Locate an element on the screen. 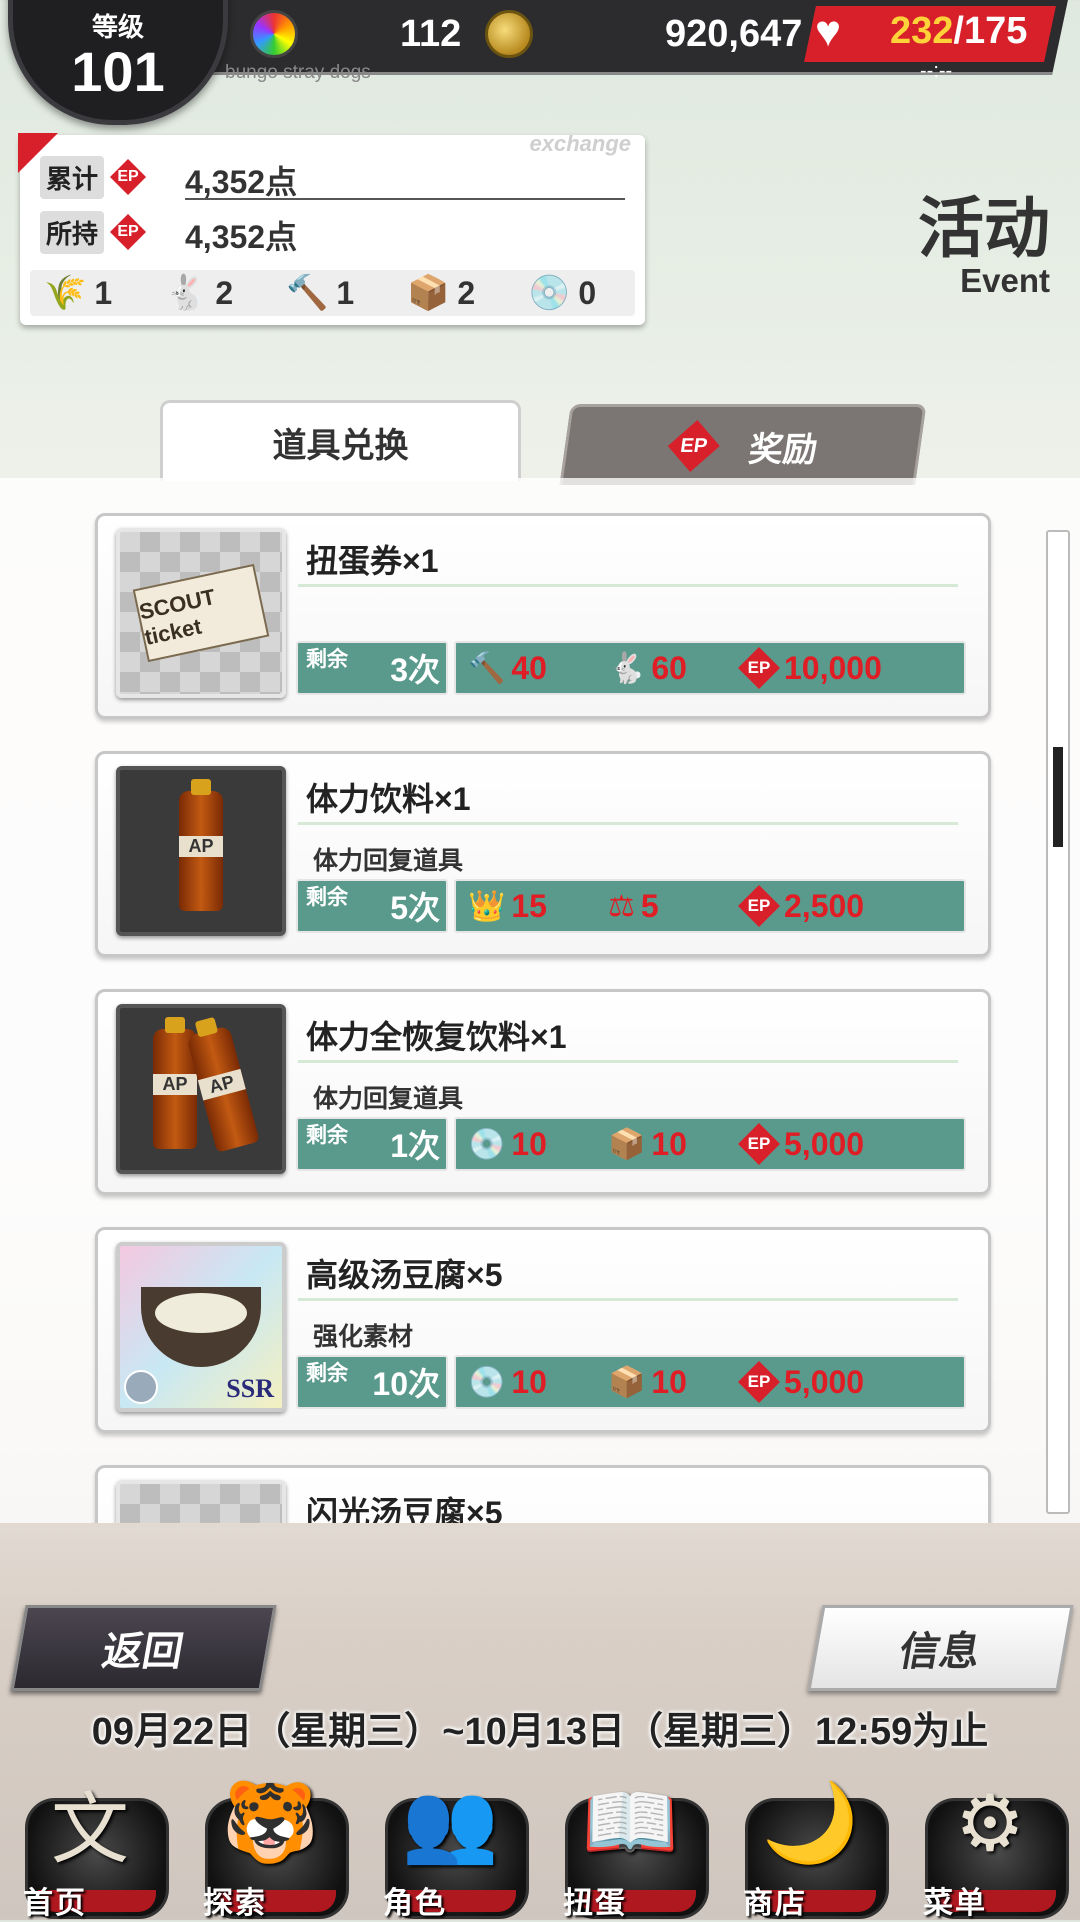 The width and height of the screenshot is (1080, 1922). cost-crown: 👑 15 is located at coordinates (507, 905).